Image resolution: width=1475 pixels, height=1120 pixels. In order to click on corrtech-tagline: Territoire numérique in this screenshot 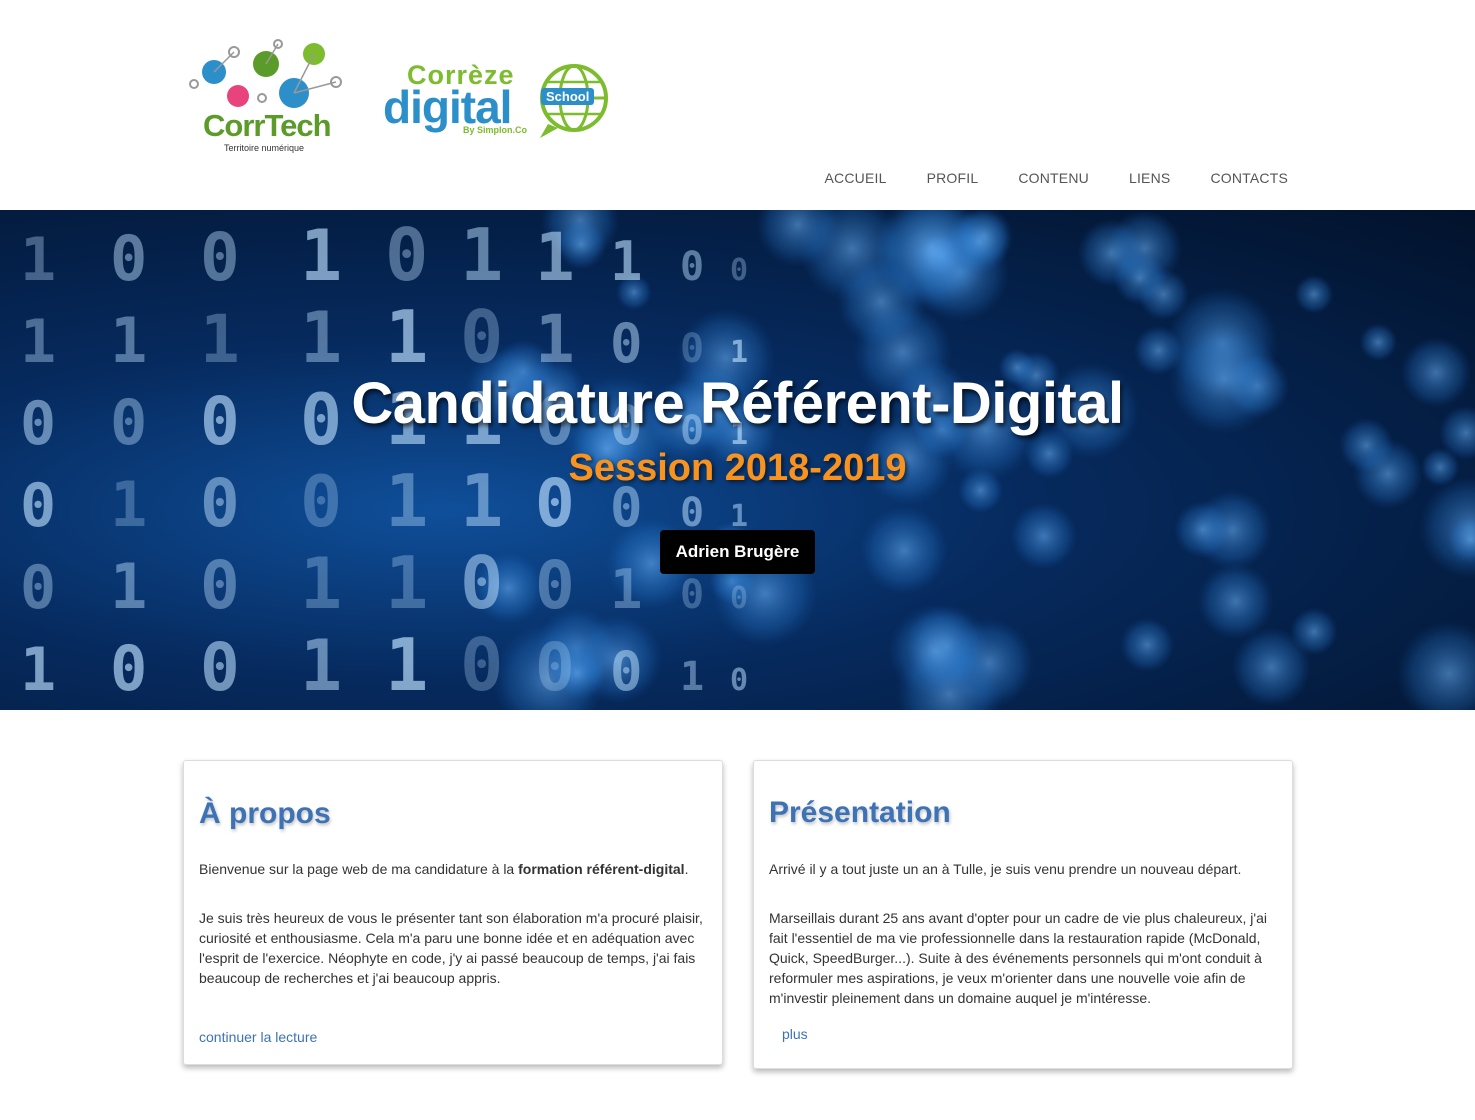, I will do `click(264, 148)`.